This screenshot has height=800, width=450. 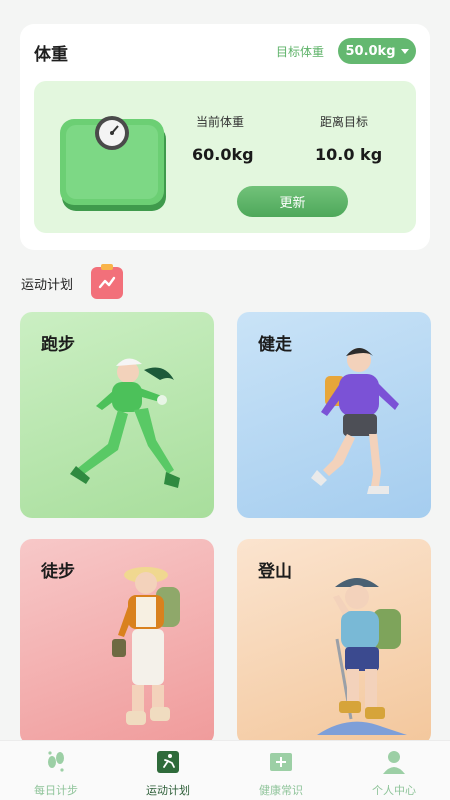 I want to click on caret-down-icon, so click(x=404, y=51).